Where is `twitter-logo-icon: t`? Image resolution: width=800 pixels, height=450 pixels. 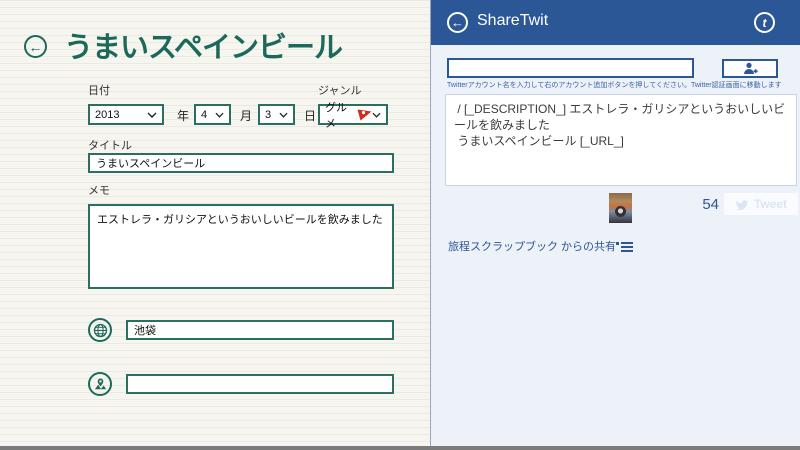 twitter-logo-icon: t is located at coordinates (764, 22).